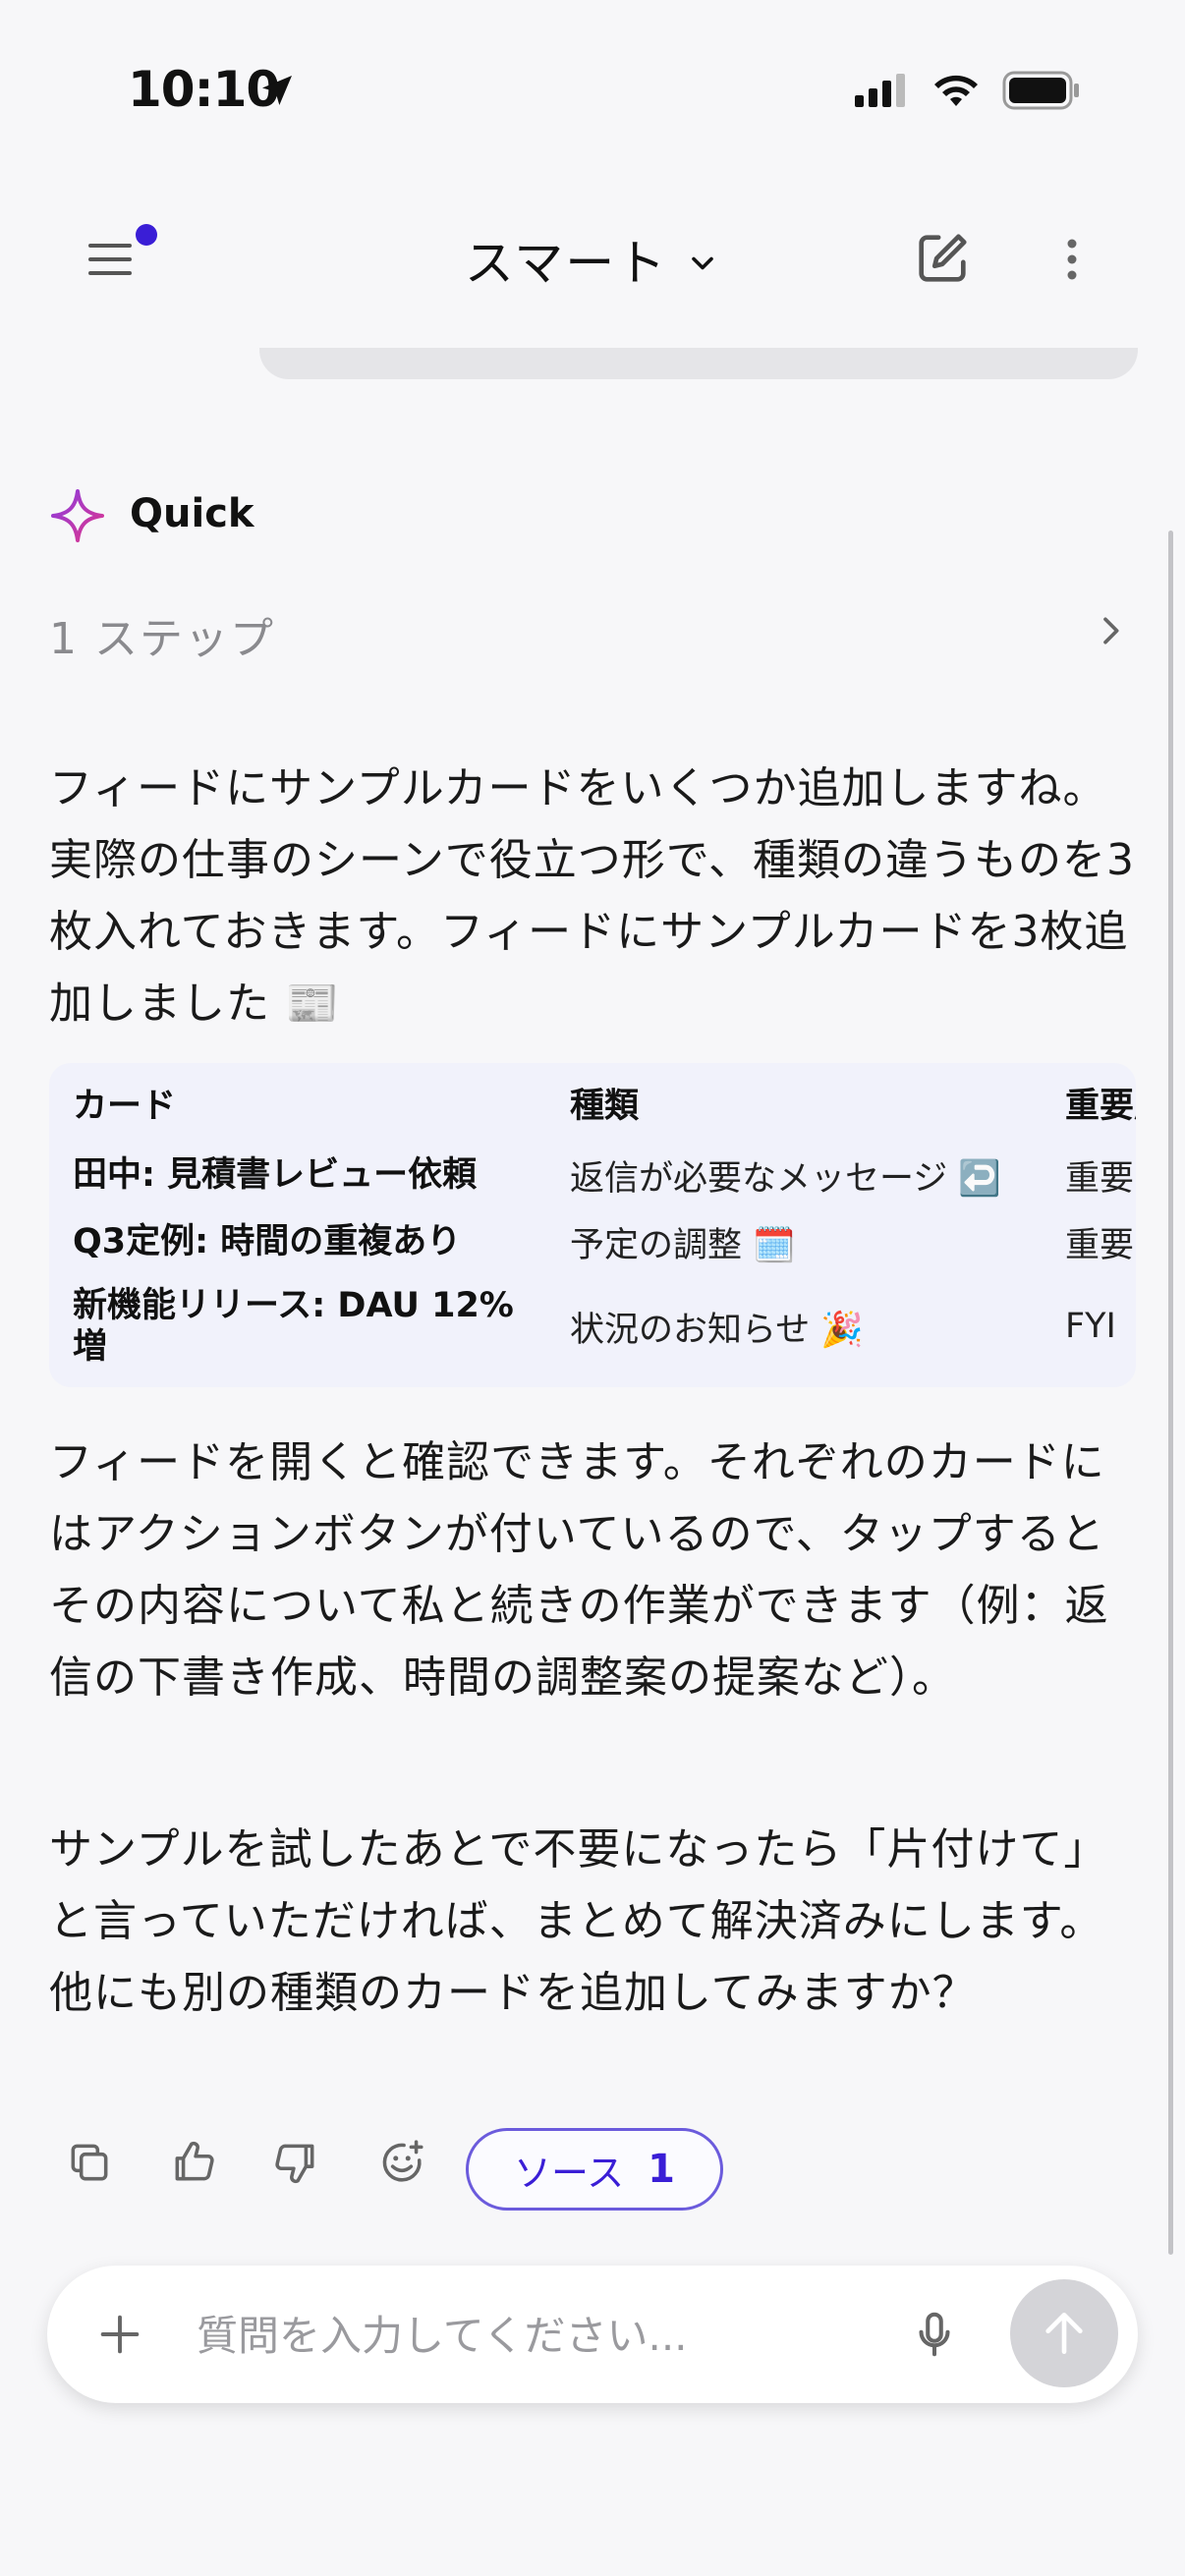  I want to click on add-reaction-button, so click(402, 2164).